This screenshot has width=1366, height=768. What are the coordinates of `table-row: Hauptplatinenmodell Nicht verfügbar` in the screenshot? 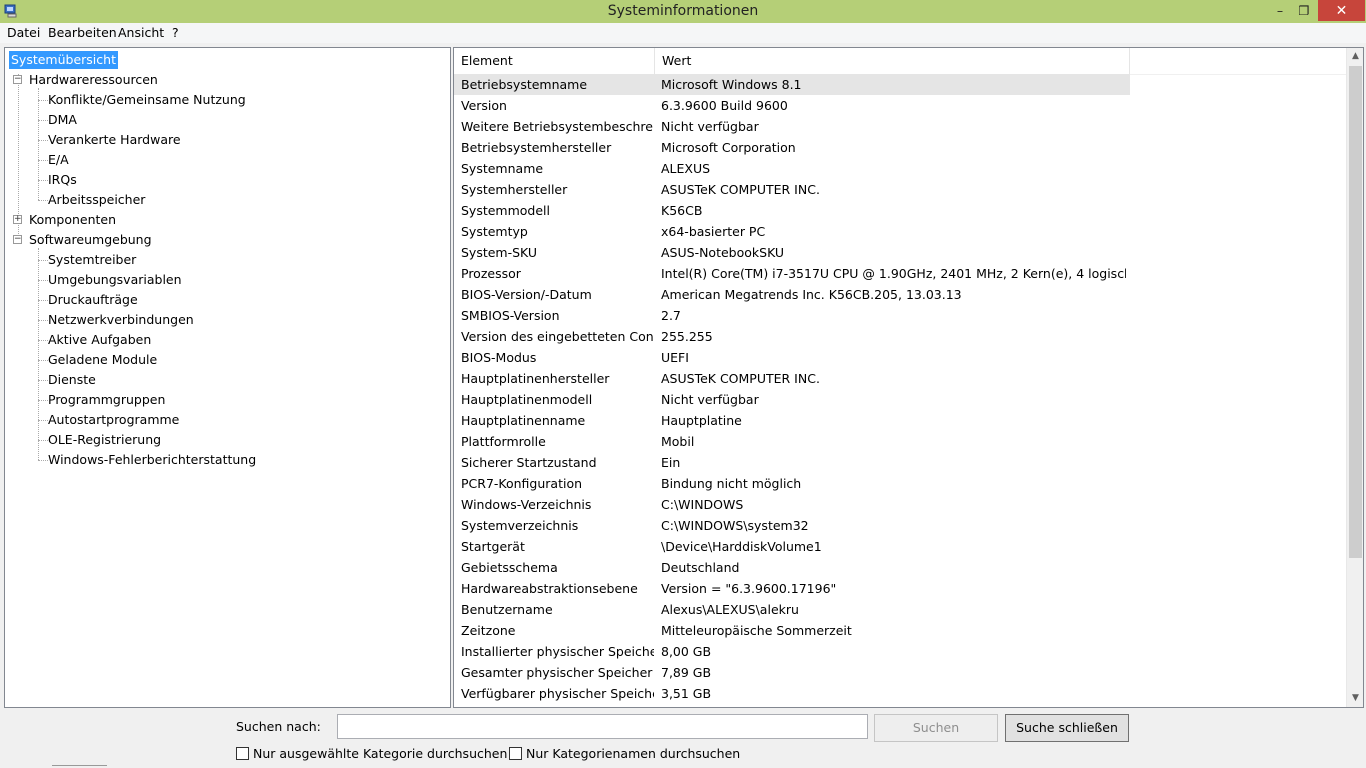 It's located at (901, 399).